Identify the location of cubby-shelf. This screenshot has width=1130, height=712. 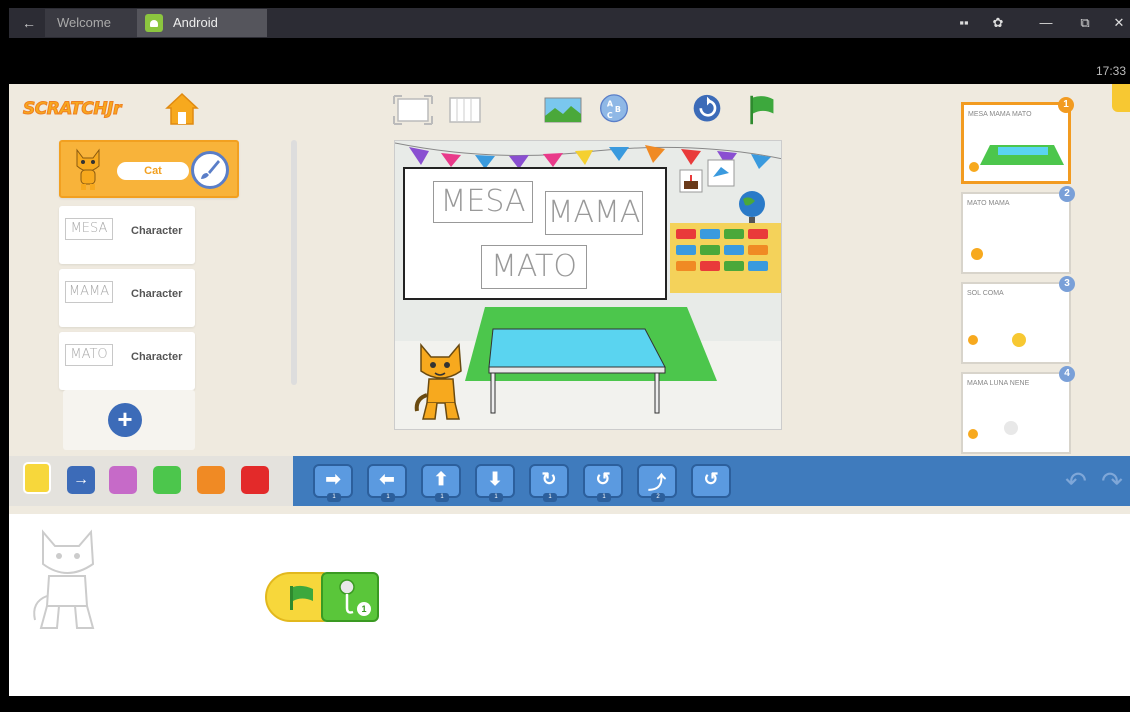
(725, 258).